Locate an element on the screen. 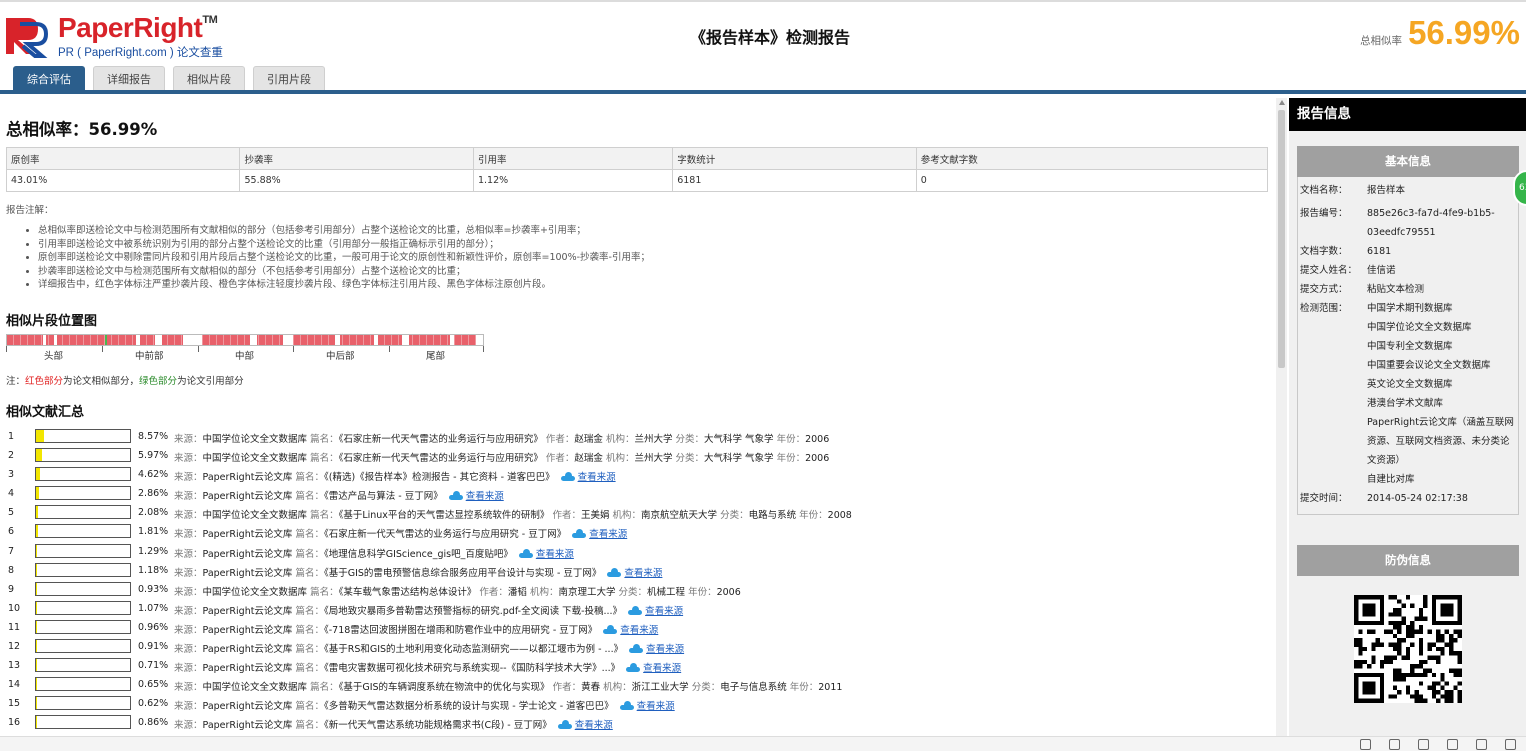 This screenshot has height=751, width=1526. source-org: 南京理工大学 is located at coordinates (587, 592).